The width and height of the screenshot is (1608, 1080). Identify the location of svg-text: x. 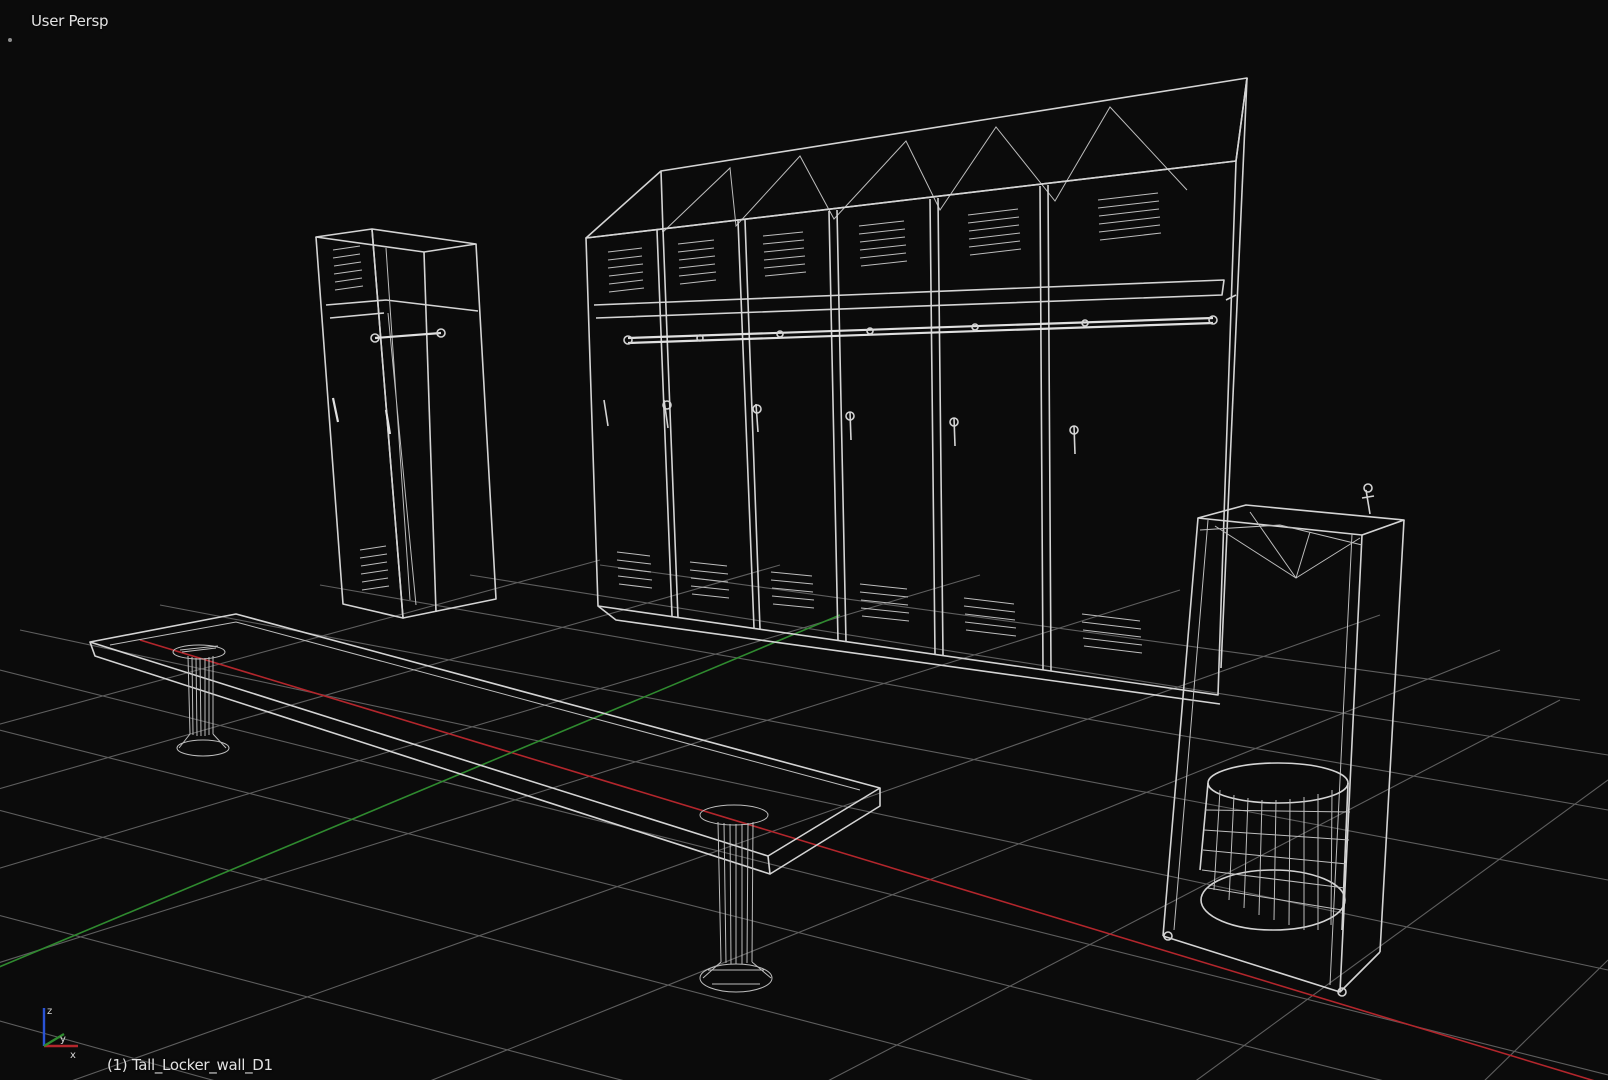
(73, 1055).